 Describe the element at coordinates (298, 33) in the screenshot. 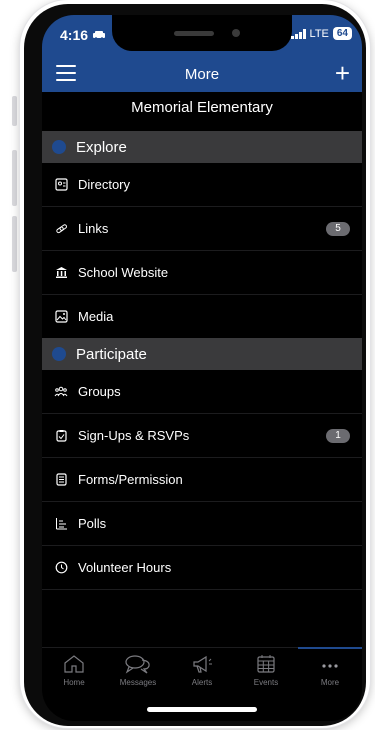

I see `signal-icon` at that location.